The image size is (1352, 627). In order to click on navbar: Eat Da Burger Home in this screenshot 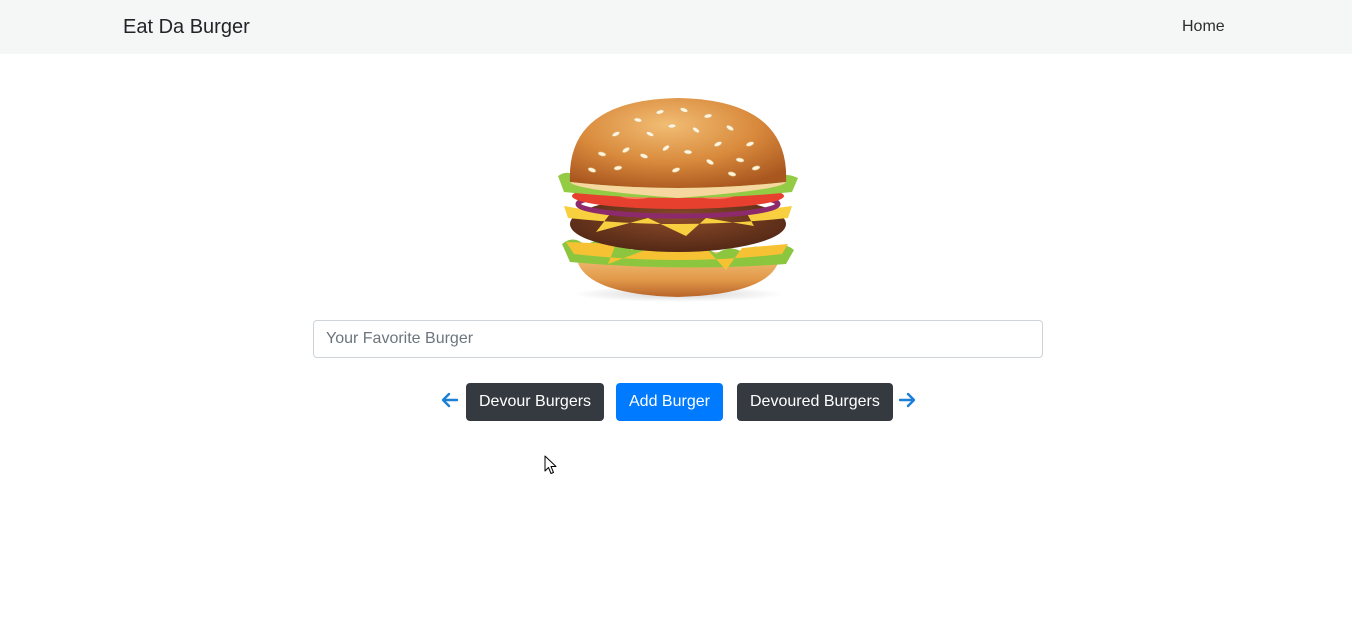, I will do `click(676, 27)`.